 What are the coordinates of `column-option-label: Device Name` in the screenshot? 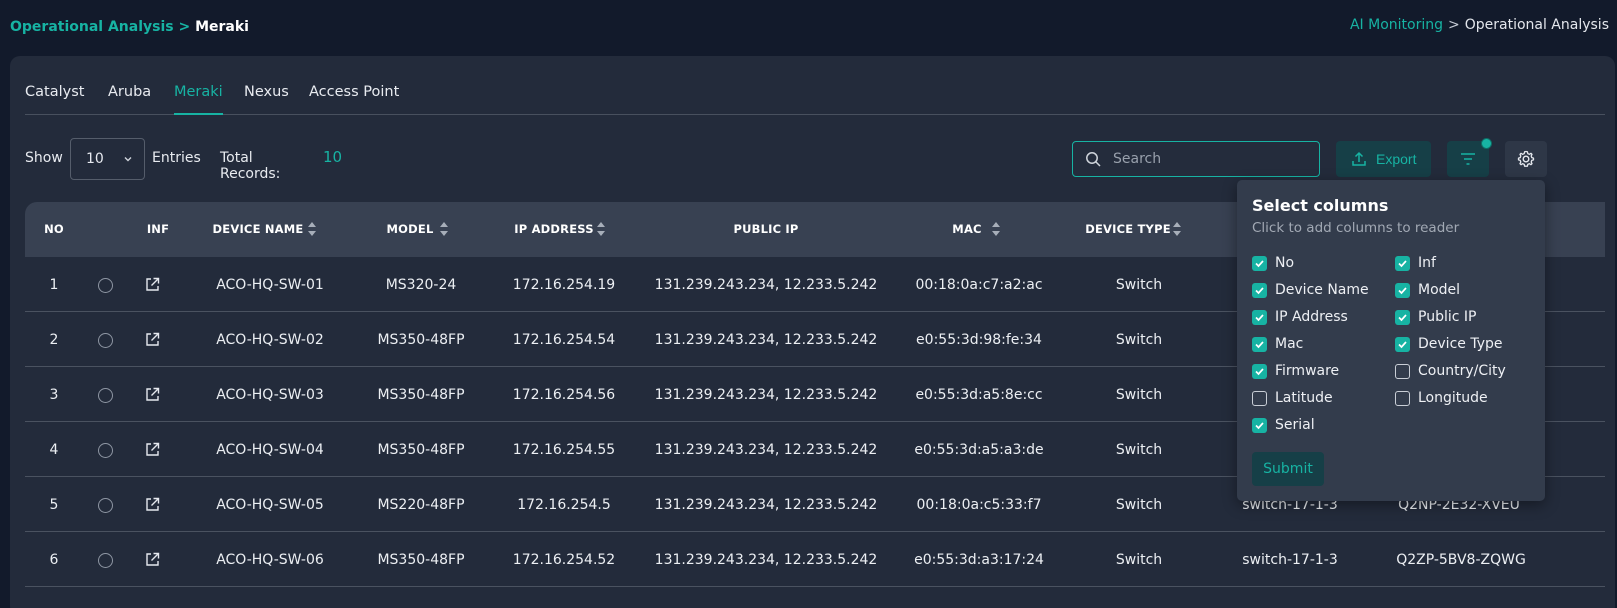 It's located at (1322, 290).